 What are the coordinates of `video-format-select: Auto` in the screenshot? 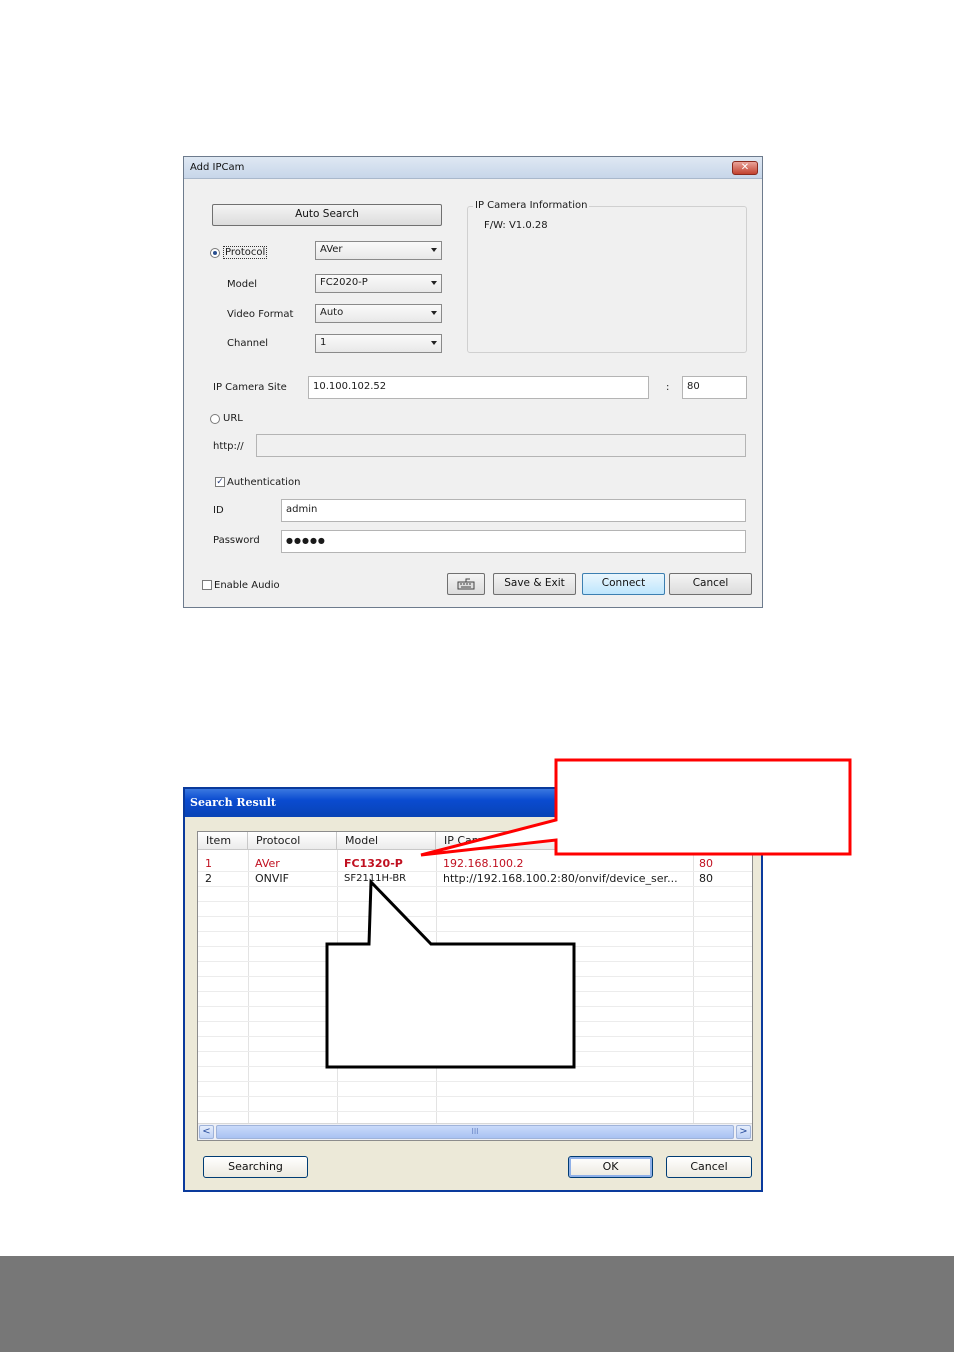 It's located at (378, 313).